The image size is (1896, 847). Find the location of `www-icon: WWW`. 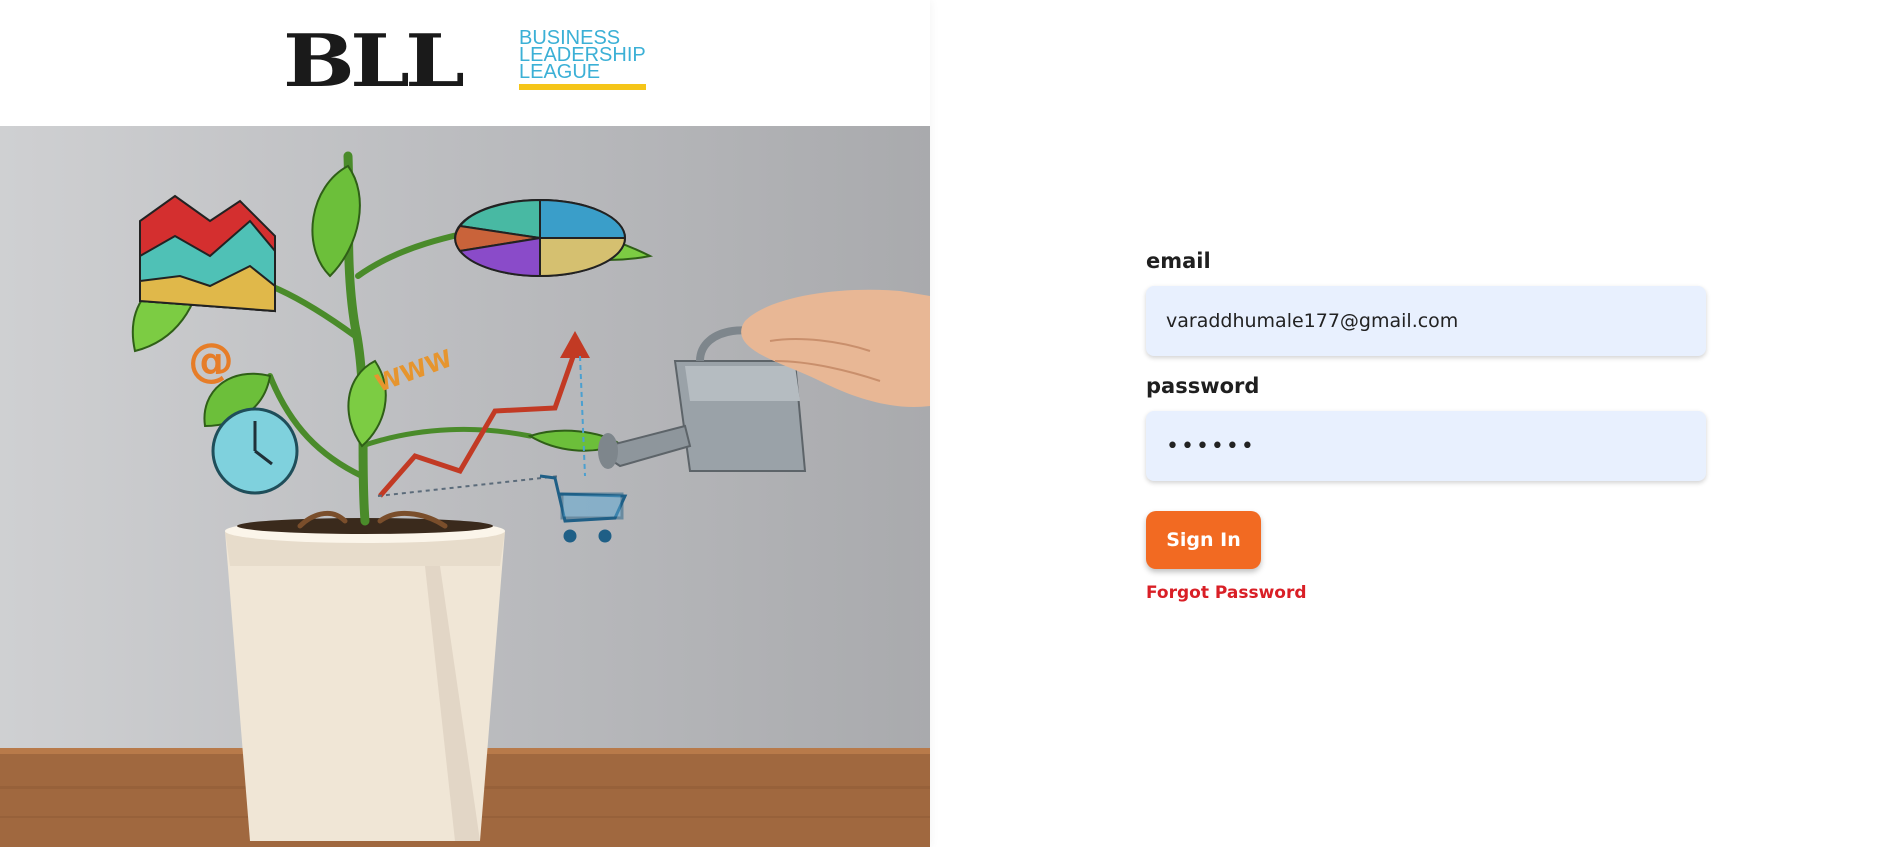

www-icon: WWW is located at coordinates (414, 370).